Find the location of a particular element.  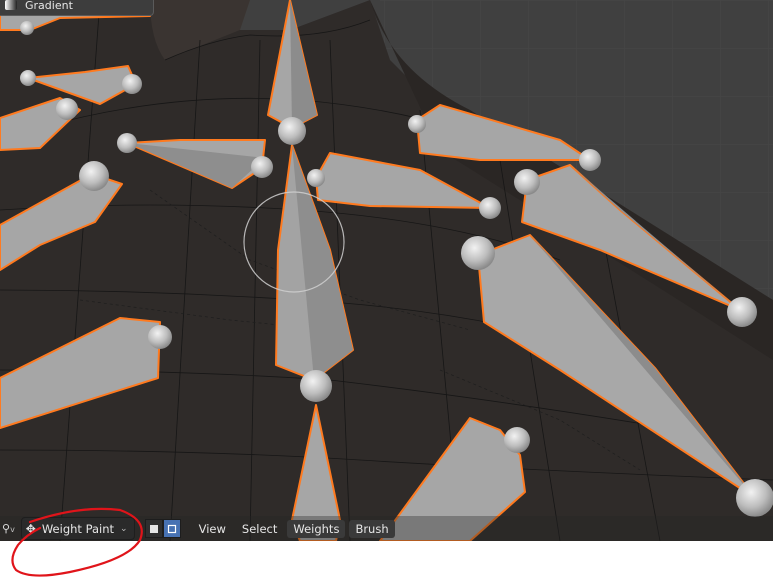

mode-select-dropdown: ✥ Weight Paint ⌄ is located at coordinates (77, 528).